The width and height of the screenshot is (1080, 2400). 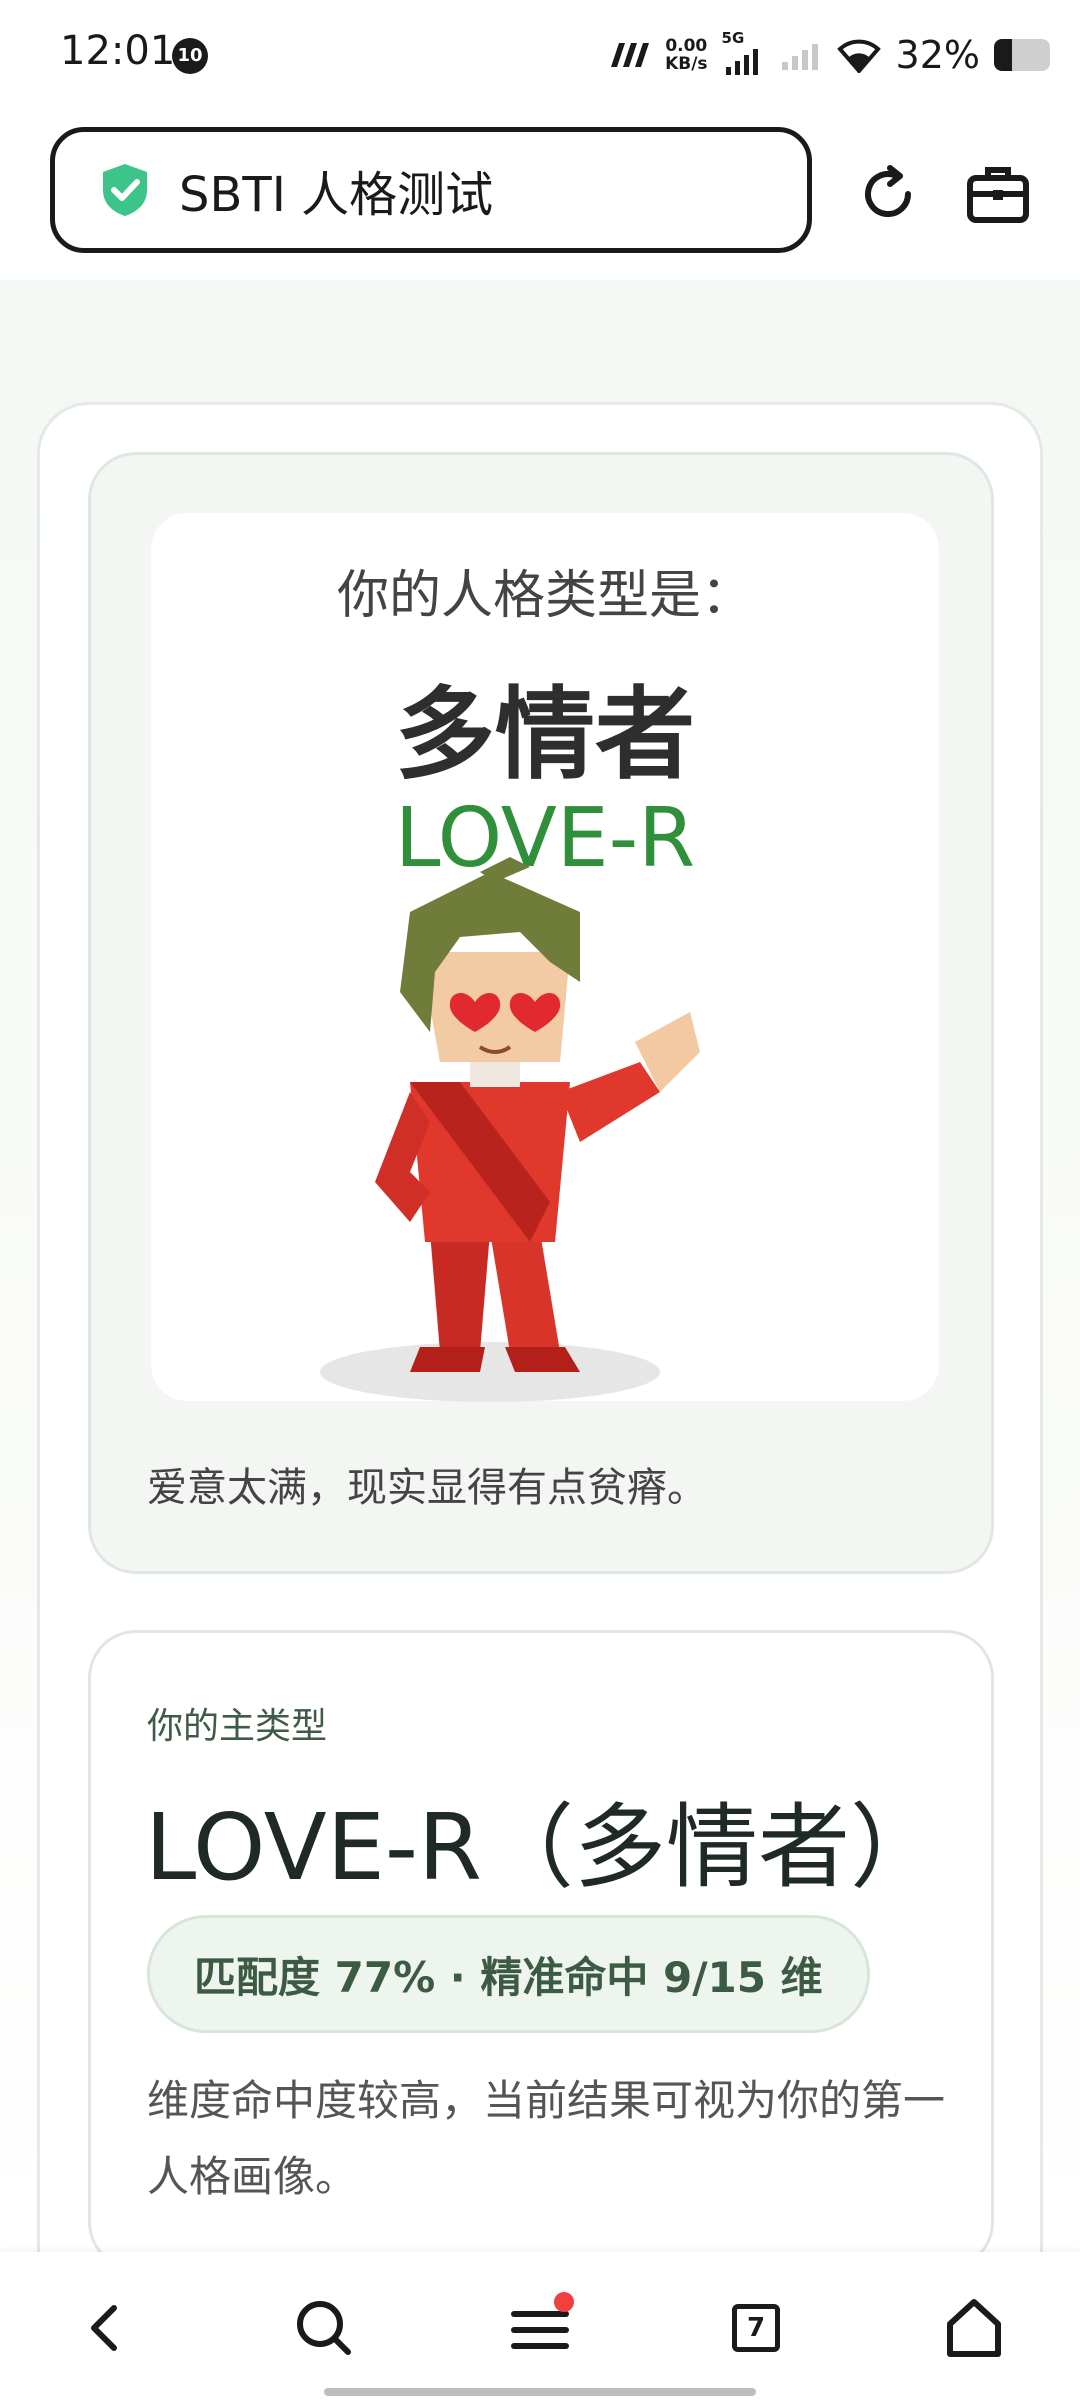 What do you see at coordinates (545, 734) in the screenshot?
I see `hero-type-name: 多情者` at bounding box center [545, 734].